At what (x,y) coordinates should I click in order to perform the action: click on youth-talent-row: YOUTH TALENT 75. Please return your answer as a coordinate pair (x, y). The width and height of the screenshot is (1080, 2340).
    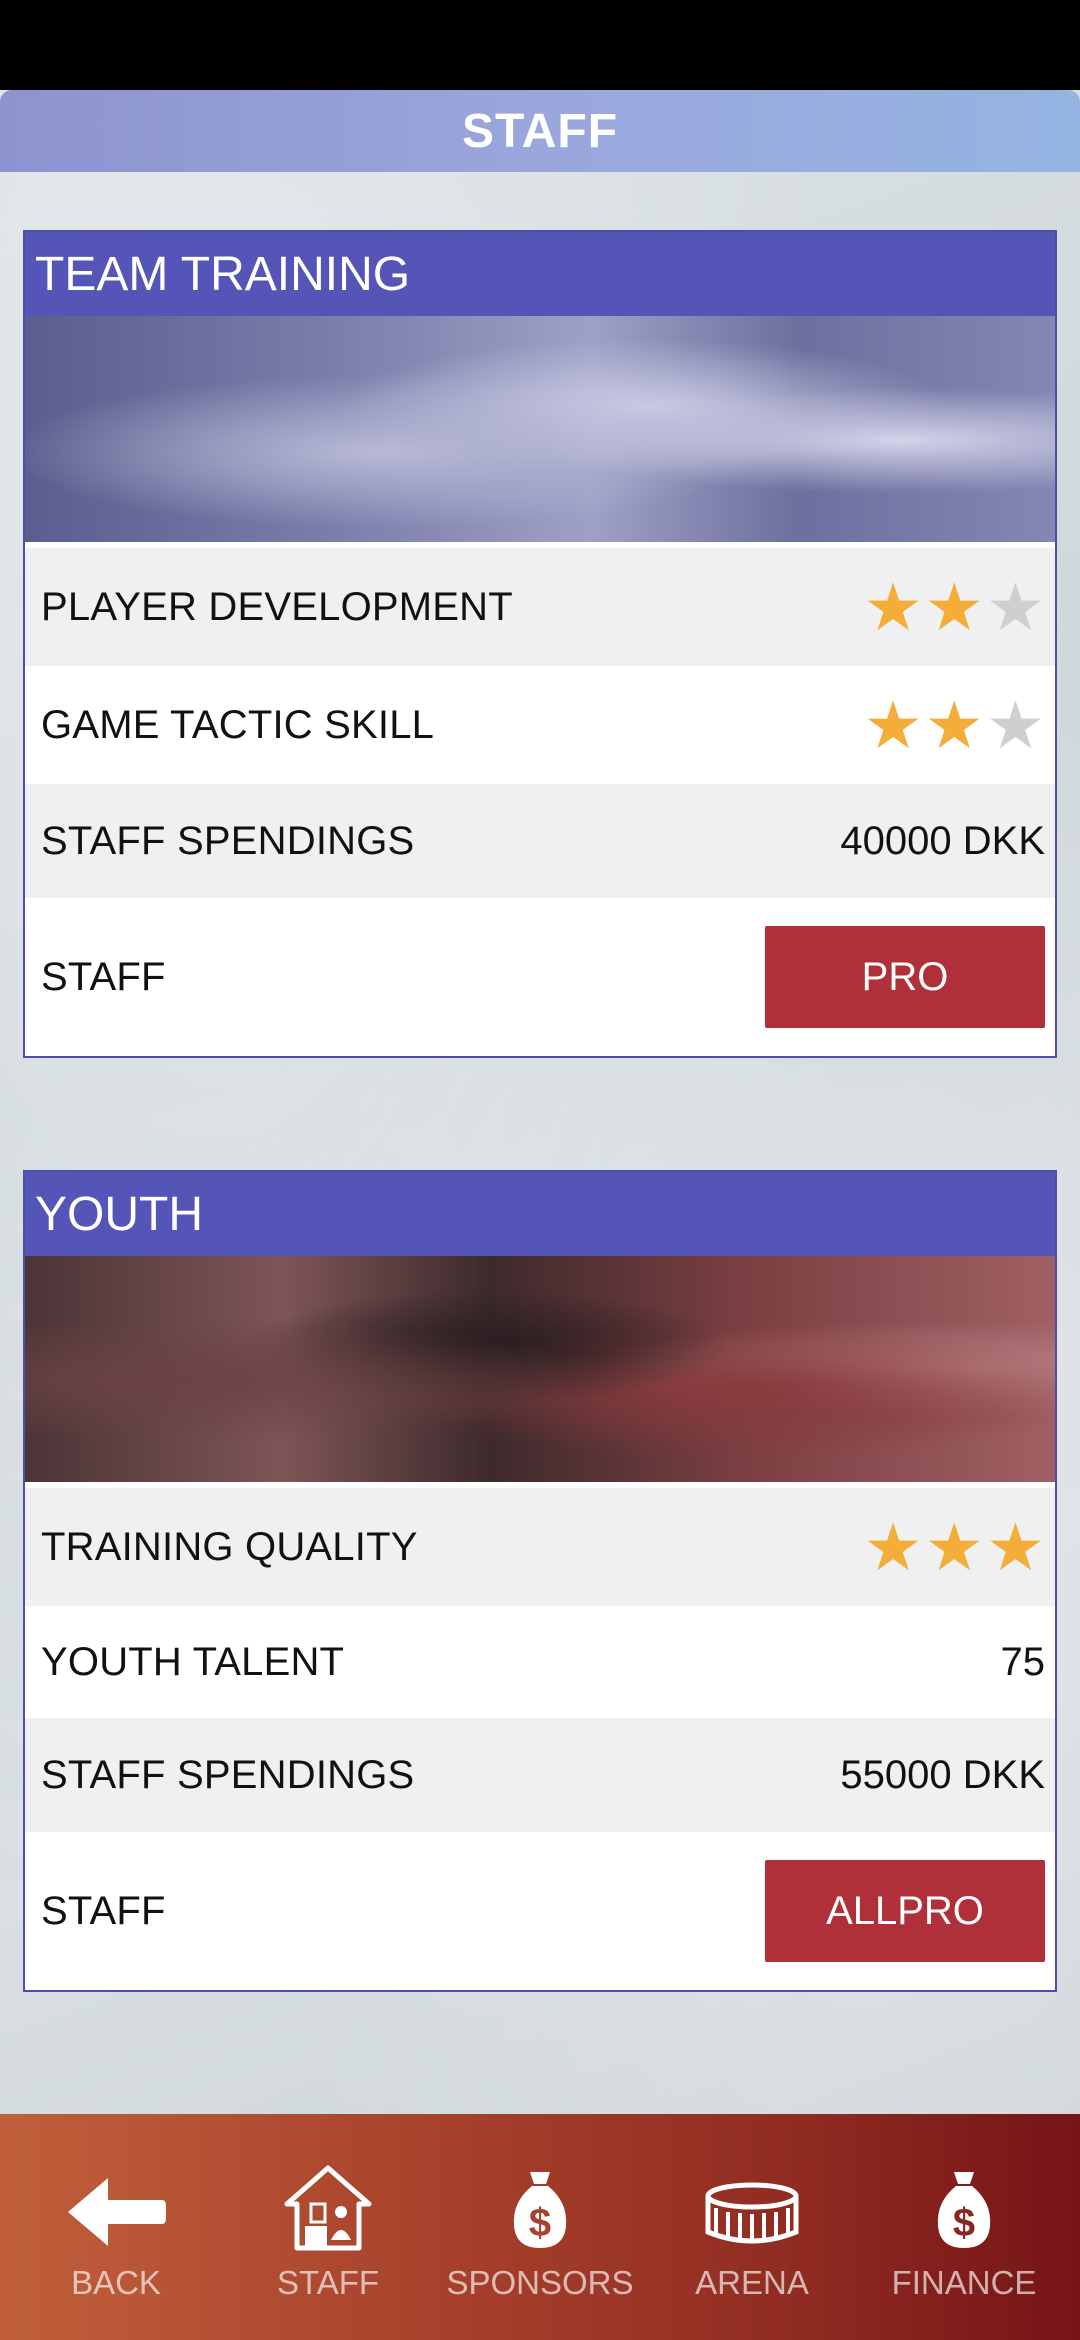
    Looking at the image, I should click on (540, 1662).